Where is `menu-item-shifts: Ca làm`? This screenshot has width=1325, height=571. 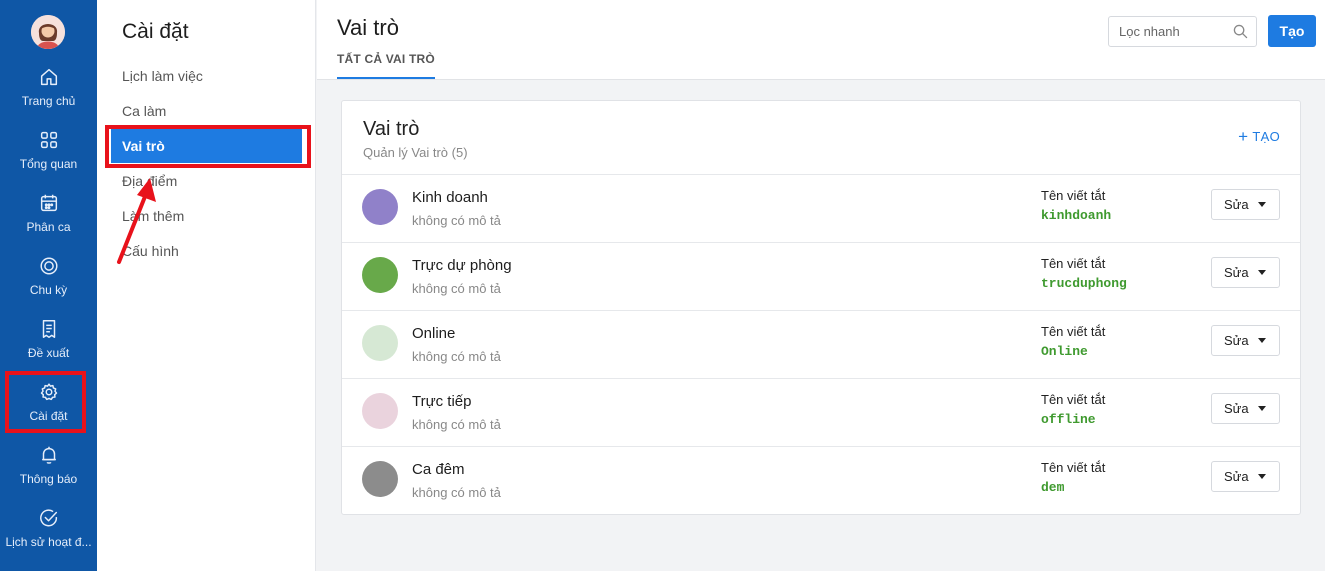
menu-item-shifts: Ca làm is located at coordinates (206, 111).